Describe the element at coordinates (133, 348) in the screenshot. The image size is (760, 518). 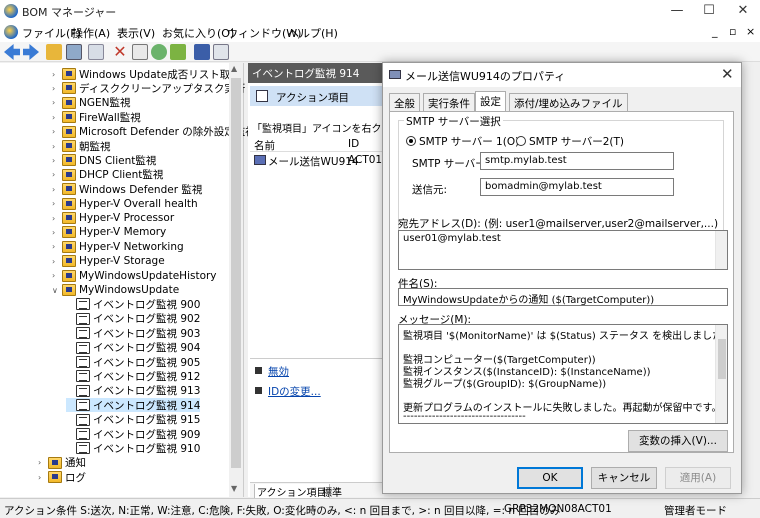
I see `tree-item: イベントログ監視 904` at that location.